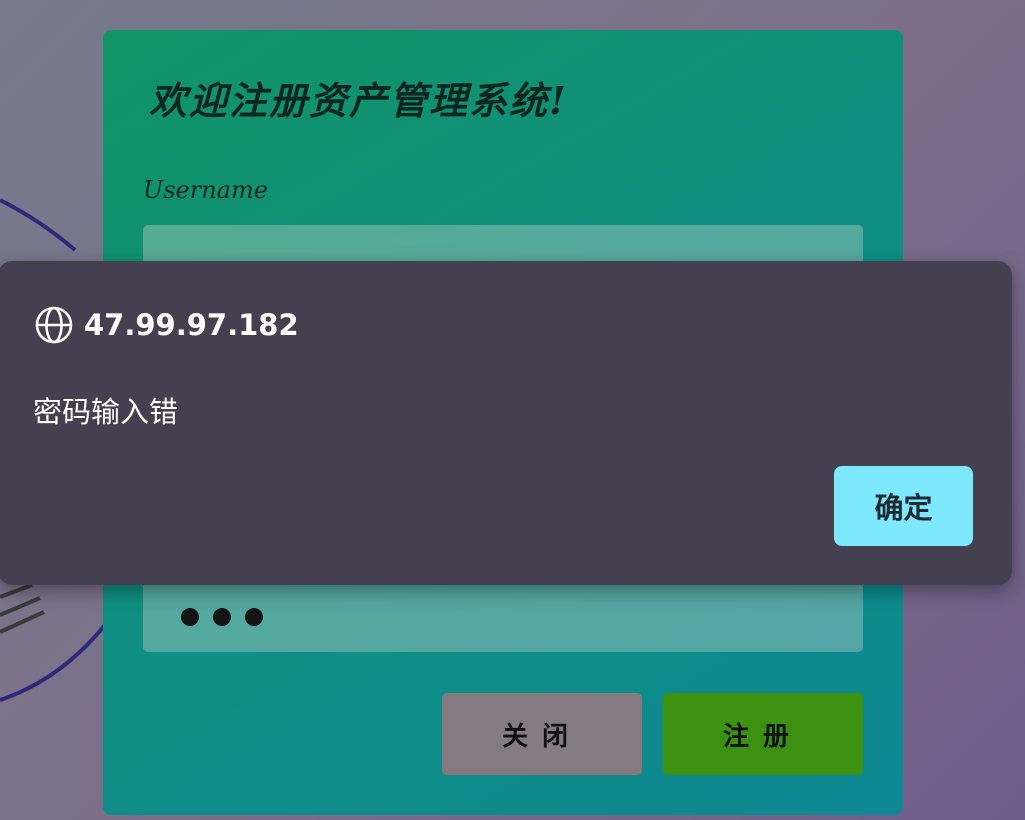 This screenshot has height=820, width=1025. What do you see at coordinates (763, 734) in the screenshot?
I see `register-button: 注册` at bounding box center [763, 734].